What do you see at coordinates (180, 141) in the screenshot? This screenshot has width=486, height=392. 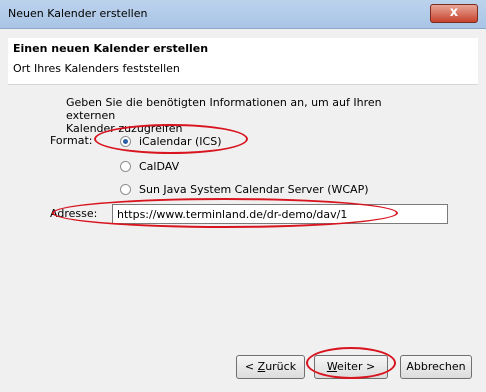 I see `radio-icalendar-label: iCalendar (ICS)` at bounding box center [180, 141].